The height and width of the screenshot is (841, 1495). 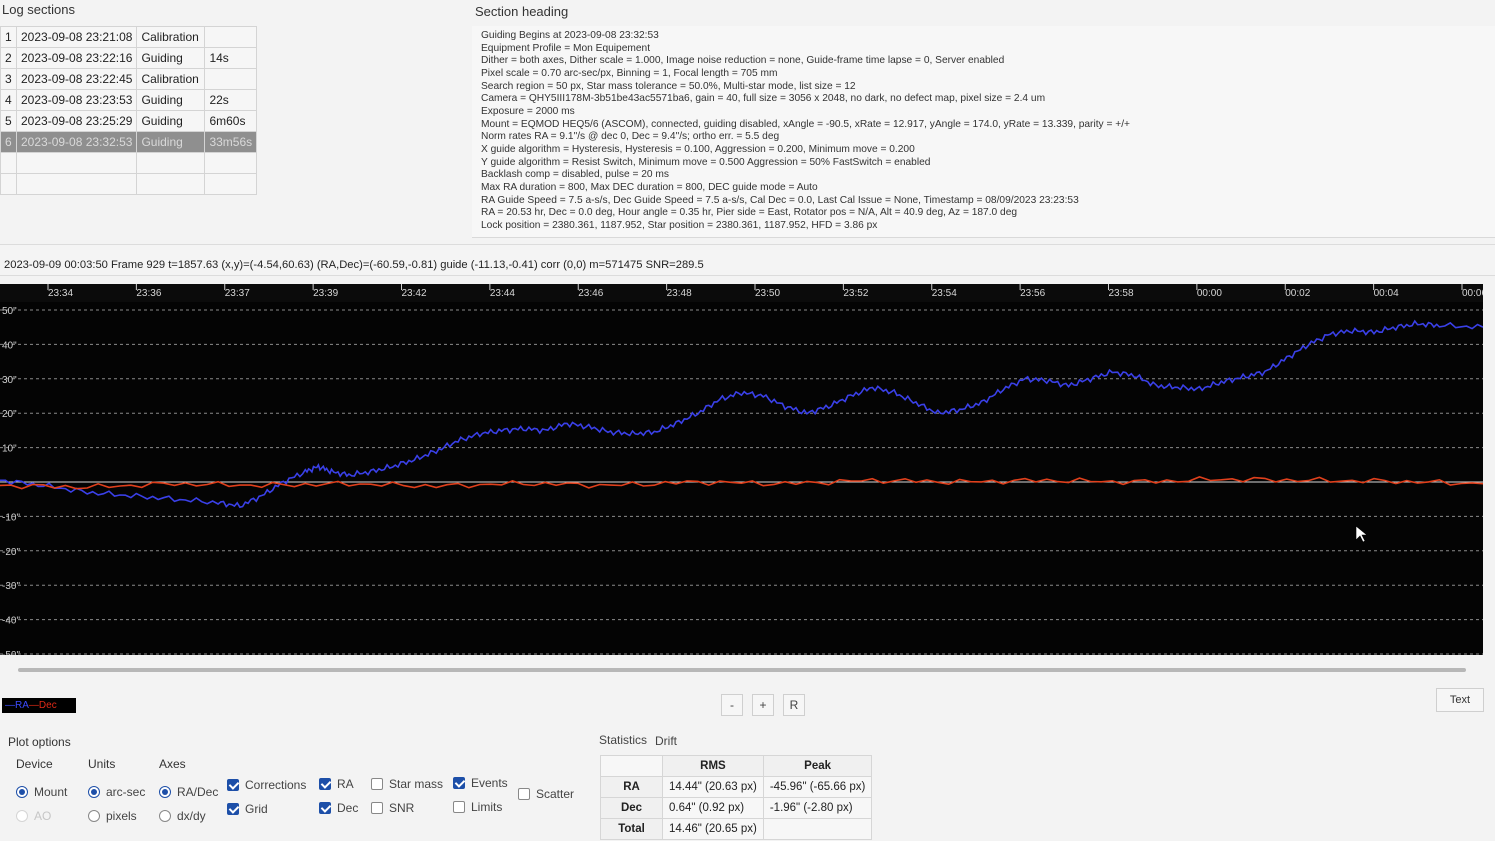 I want to click on y-tick-label: 40", so click(x=9, y=345).